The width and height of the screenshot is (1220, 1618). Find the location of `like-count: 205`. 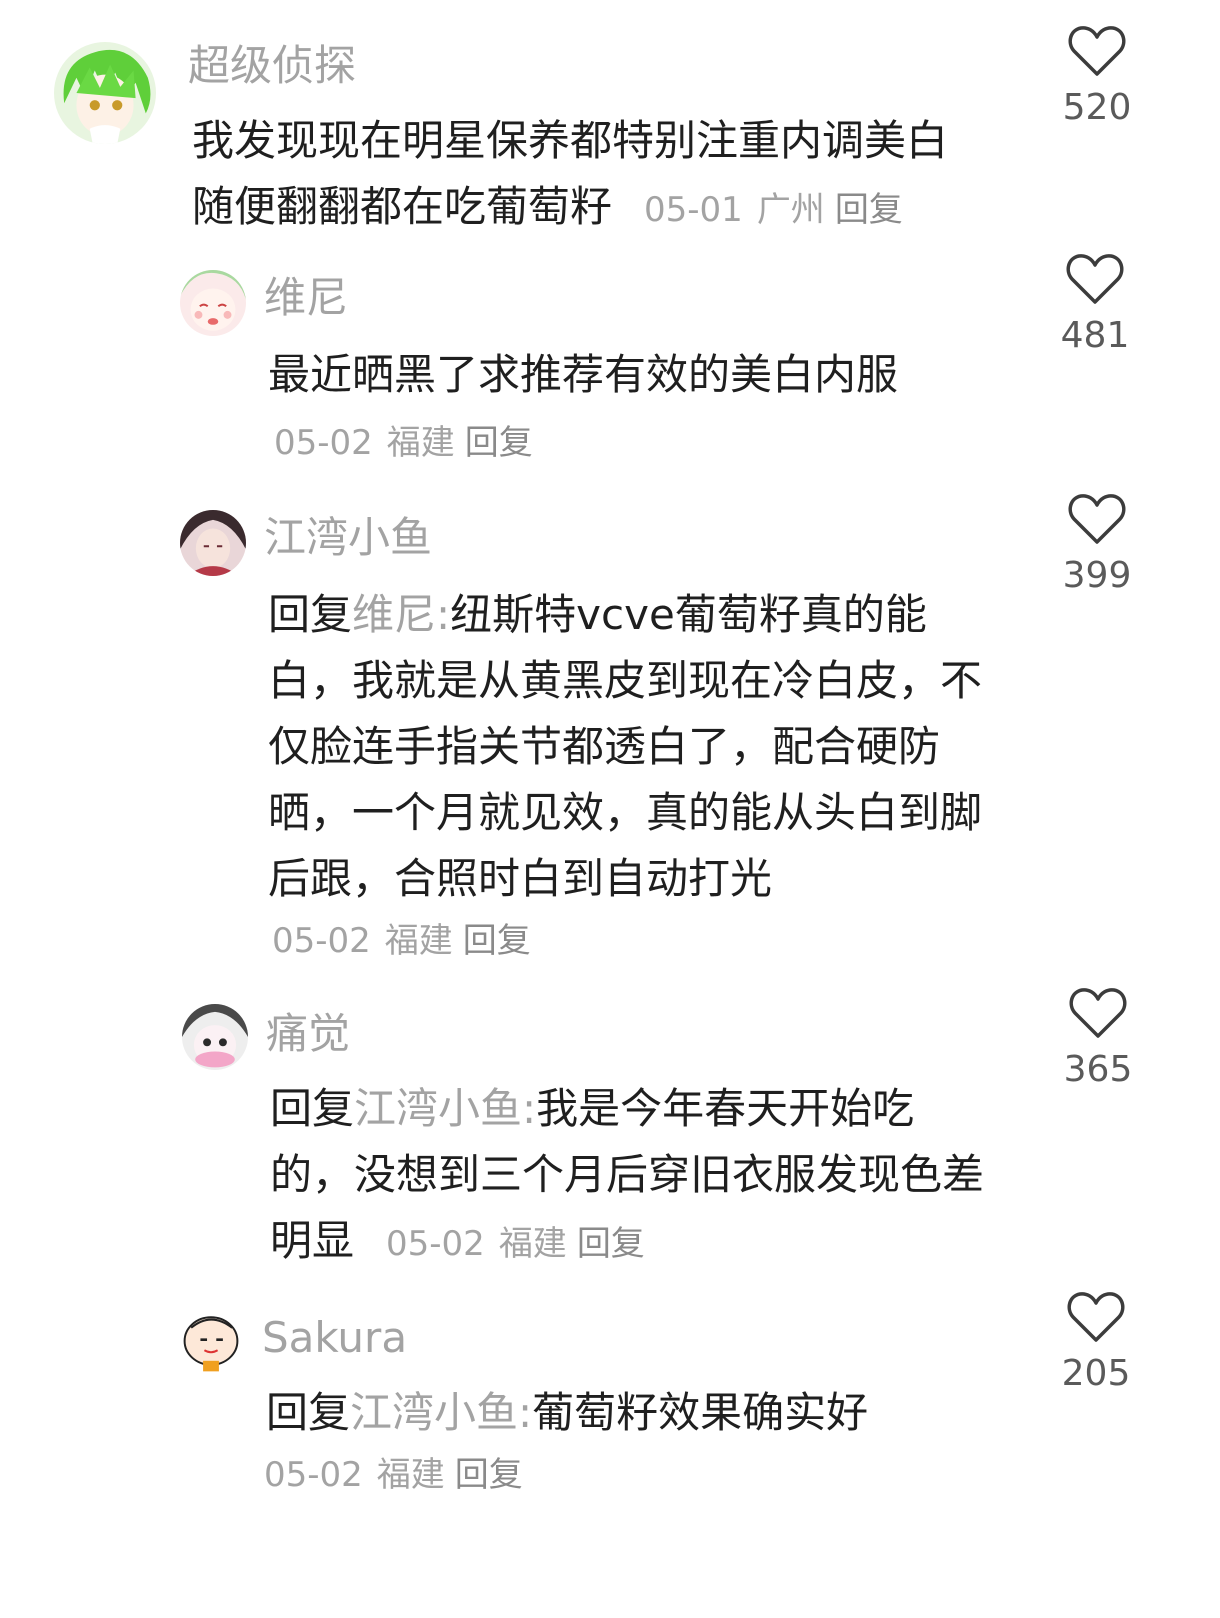

like-count: 205 is located at coordinates (1096, 1373).